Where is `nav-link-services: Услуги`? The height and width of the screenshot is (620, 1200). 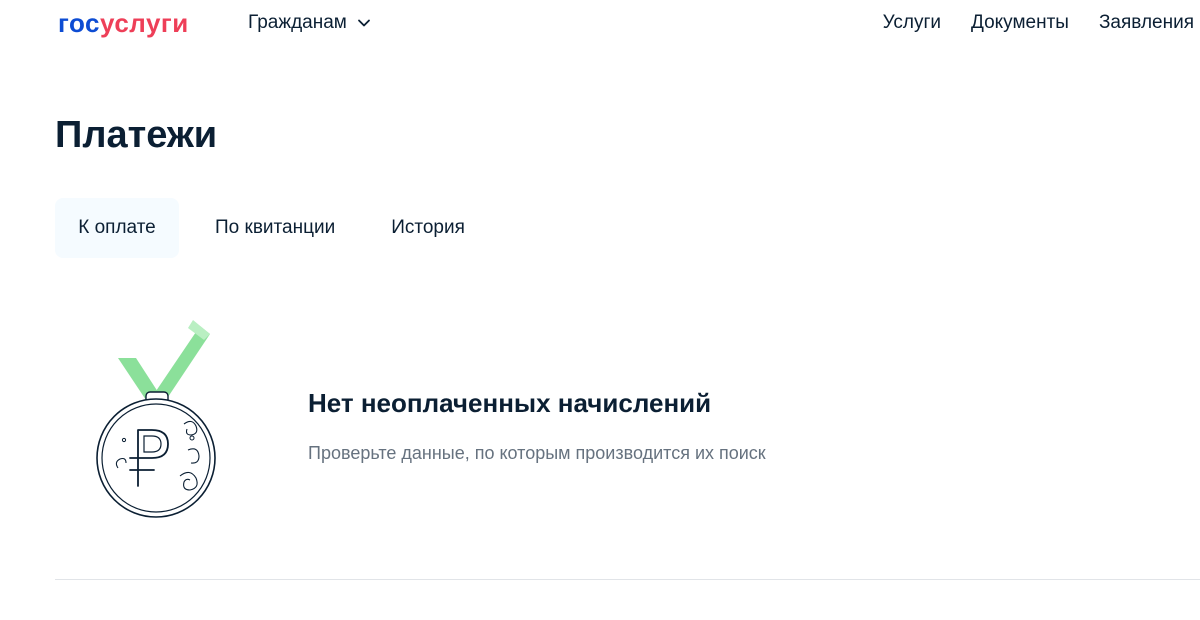 nav-link-services: Услуги is located at coordinates (912, 23).